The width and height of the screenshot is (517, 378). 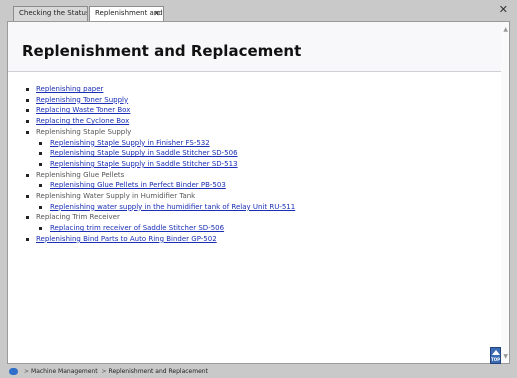 What do you see at coordinates (505, 192) in the screenshot?
I see `vertical-scrollbar: ▲ ▼` at bounding box center [505, 192].